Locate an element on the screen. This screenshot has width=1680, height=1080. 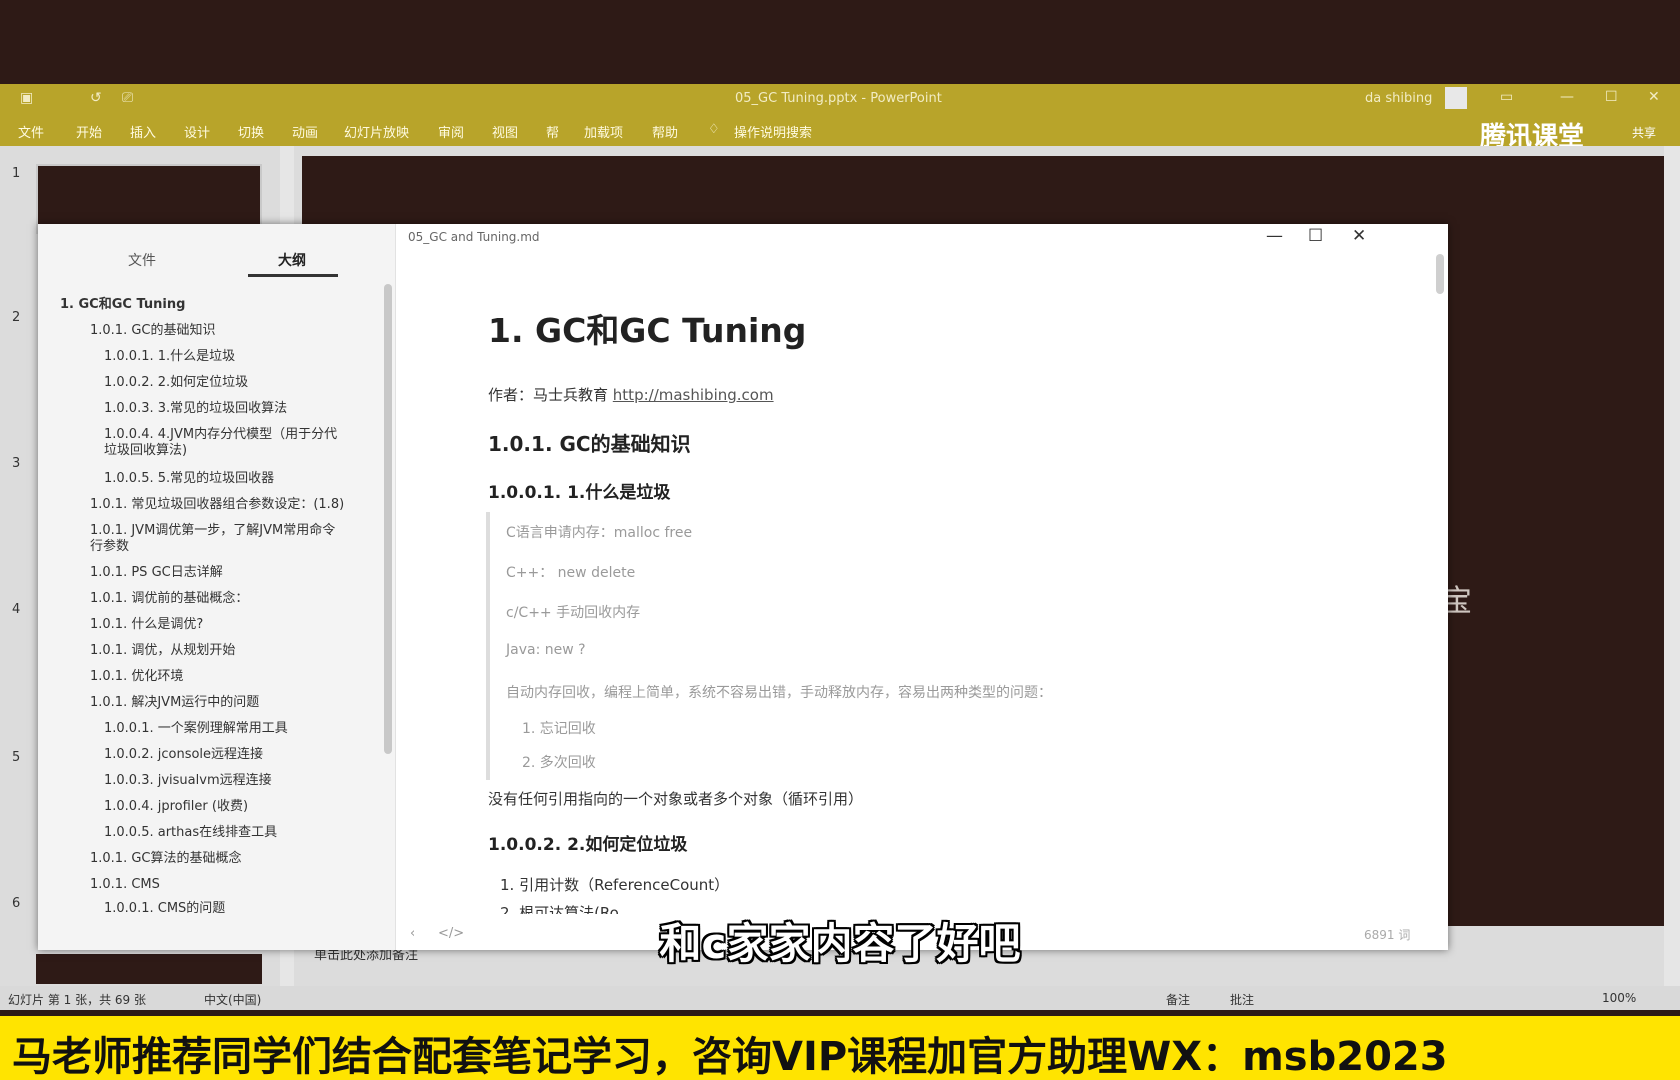
save-icon: ▣ is located at coordinates (26, 98).